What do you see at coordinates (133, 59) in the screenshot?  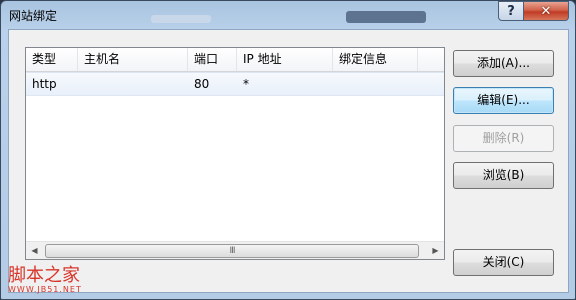 I see `column-header-hostname: 主机名` at bounding box center [133, 59].